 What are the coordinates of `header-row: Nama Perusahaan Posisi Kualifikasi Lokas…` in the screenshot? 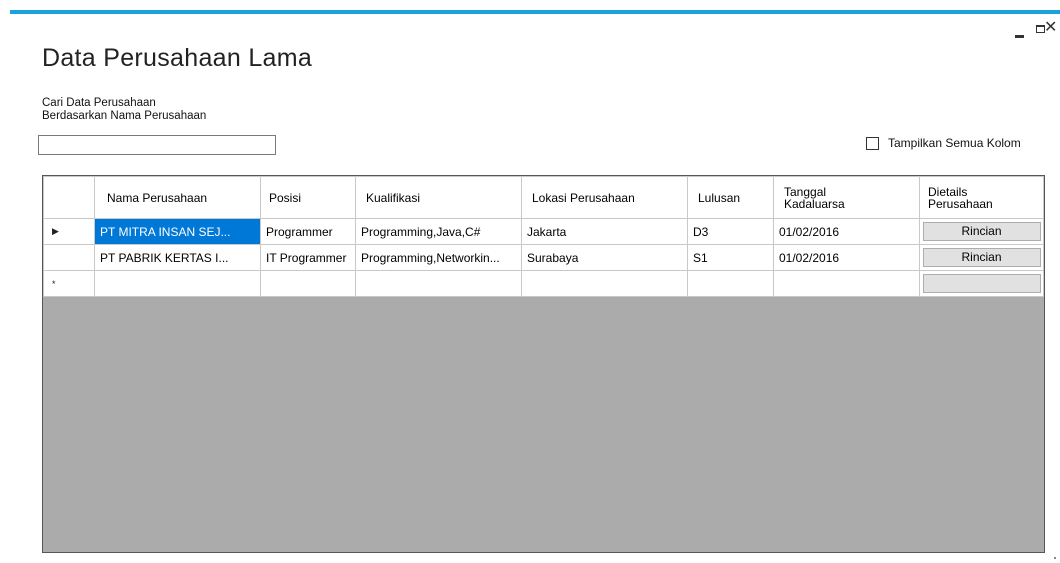 It's located at (543, 197).